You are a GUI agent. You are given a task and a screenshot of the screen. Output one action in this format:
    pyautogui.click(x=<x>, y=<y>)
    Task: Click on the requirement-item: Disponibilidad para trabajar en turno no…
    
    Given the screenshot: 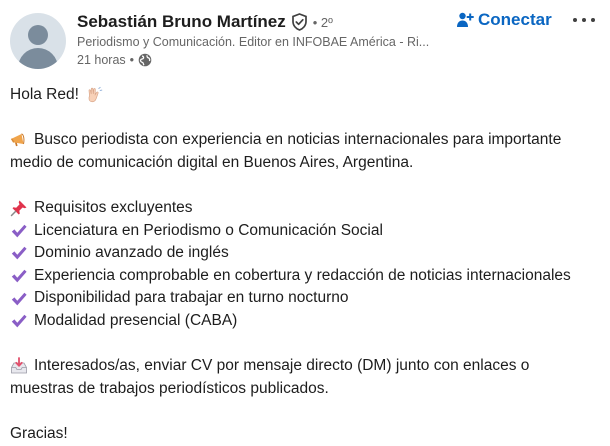 What is the action you would take?
    pyautogui.click(x=307, y=298)
    